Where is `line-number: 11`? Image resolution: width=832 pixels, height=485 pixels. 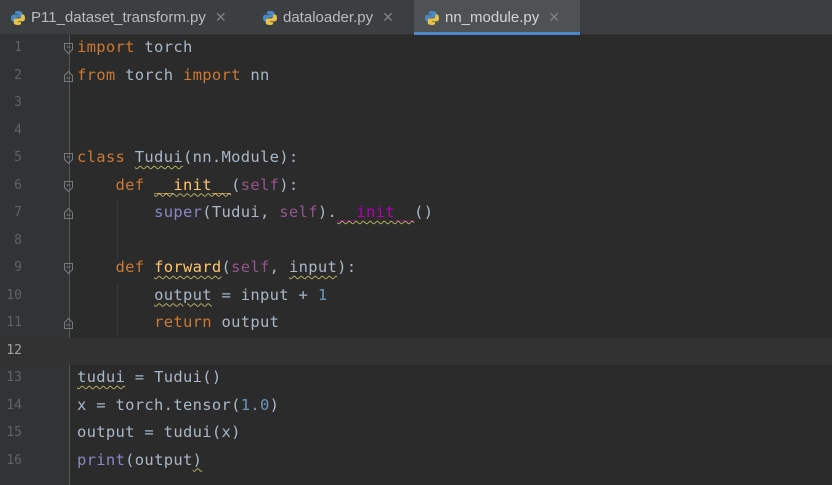 line-number: 11 is located at coordinates (14, 322).